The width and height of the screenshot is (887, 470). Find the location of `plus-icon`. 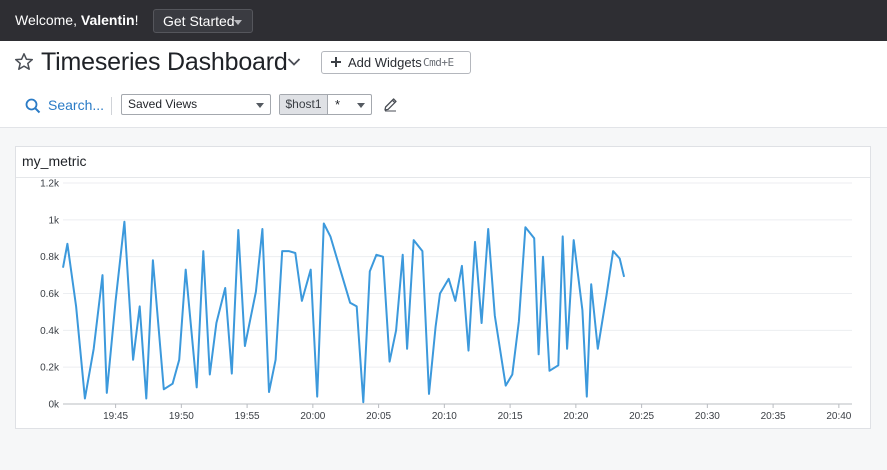

plus-icon is located at coordinates (336, 62).